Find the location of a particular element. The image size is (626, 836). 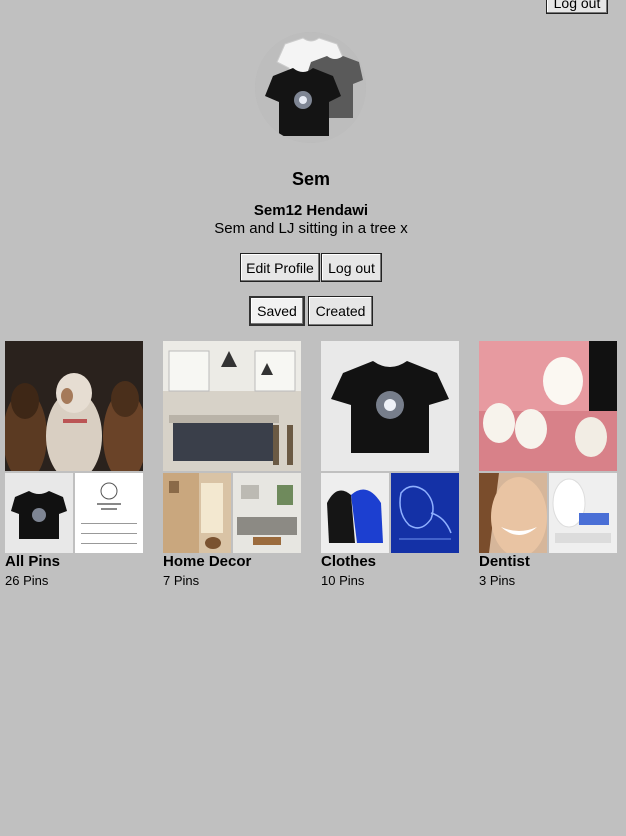

blue-print-photo is located at coordinates (425, 513).